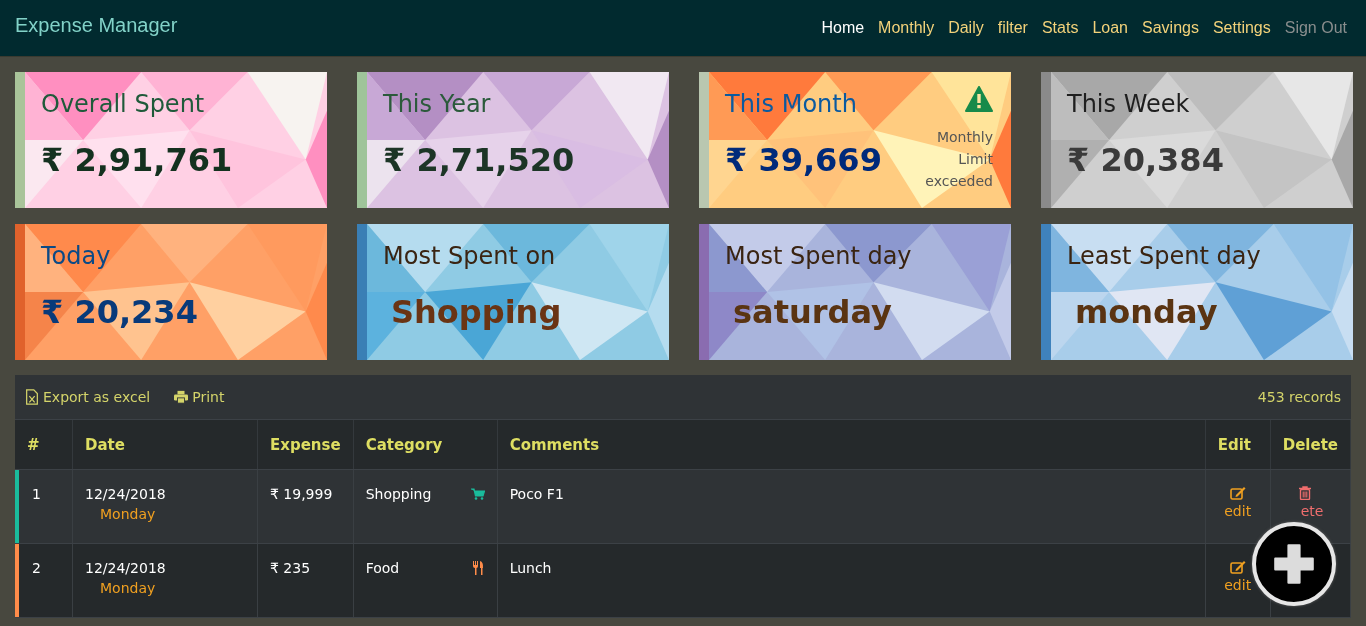 The height and width of the screenshot is (626, 1366). Describe the element at coordinates (1145, 160) in the screenshot. I see `card-value: ₹ 20,384` at that location.